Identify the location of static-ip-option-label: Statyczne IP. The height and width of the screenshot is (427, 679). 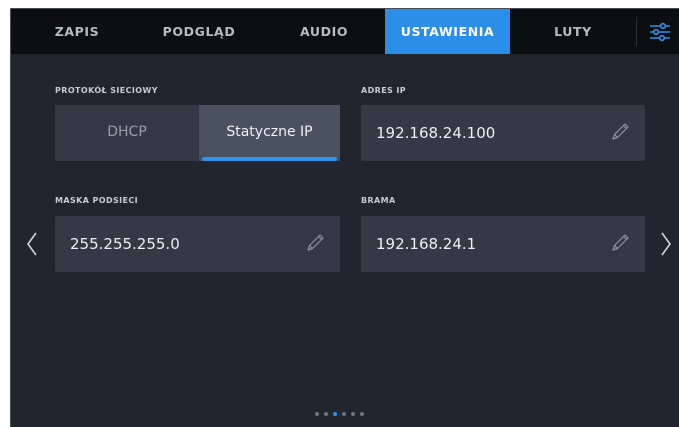
(269, 132).